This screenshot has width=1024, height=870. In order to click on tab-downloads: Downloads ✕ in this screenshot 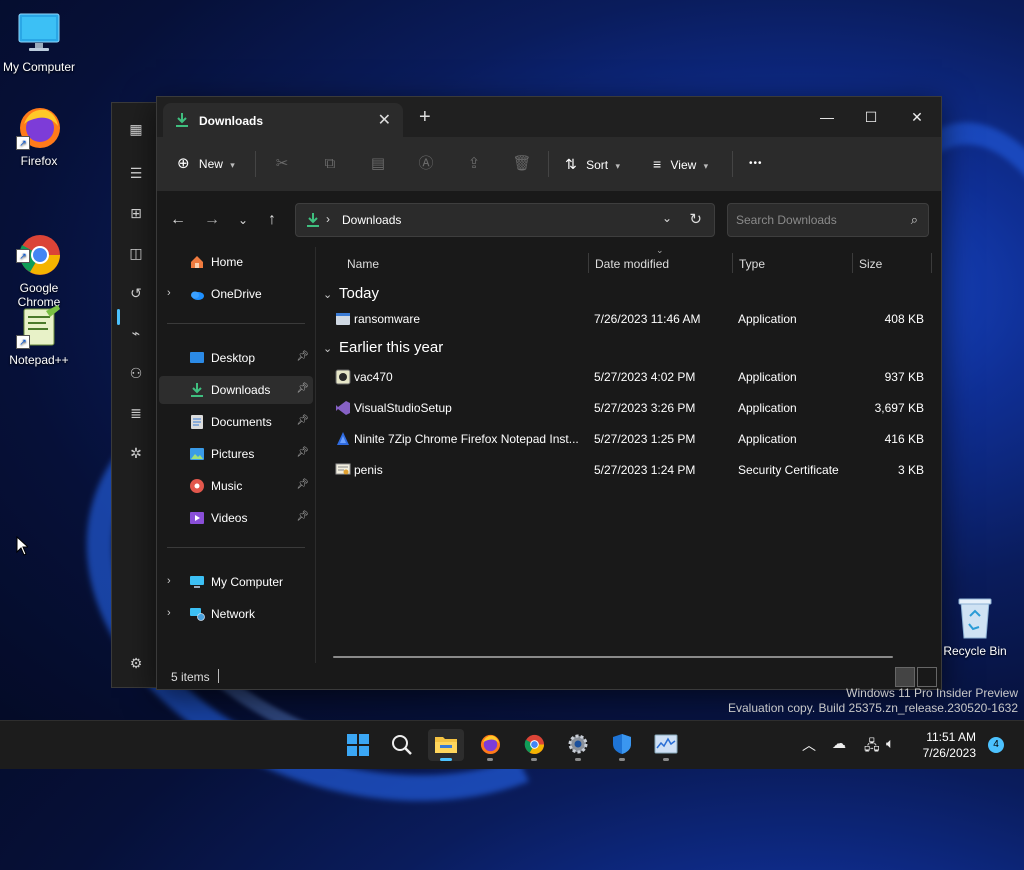, I will do `click(283, 120)`.